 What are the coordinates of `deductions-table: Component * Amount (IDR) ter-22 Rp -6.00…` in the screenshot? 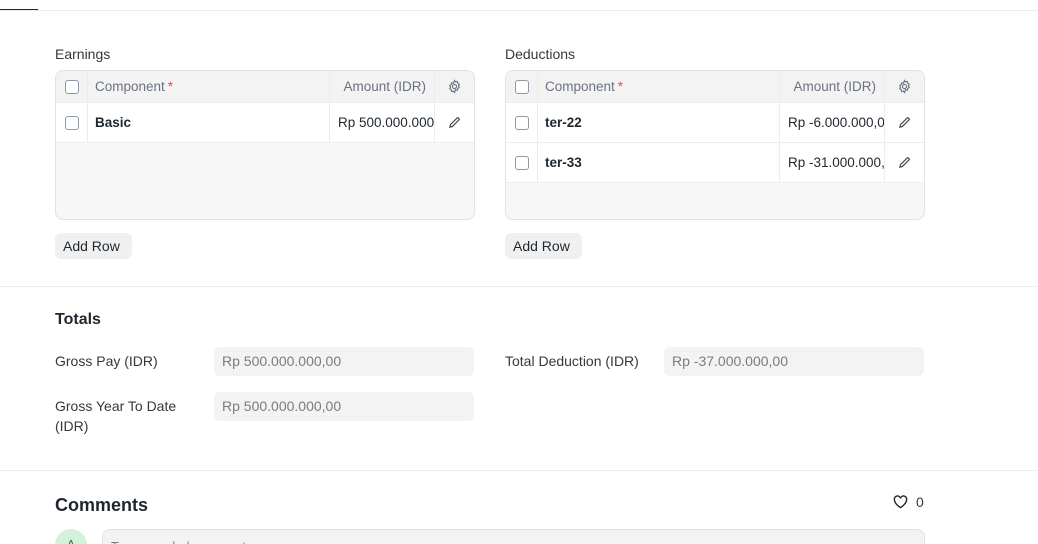 It's located at (715, 145).